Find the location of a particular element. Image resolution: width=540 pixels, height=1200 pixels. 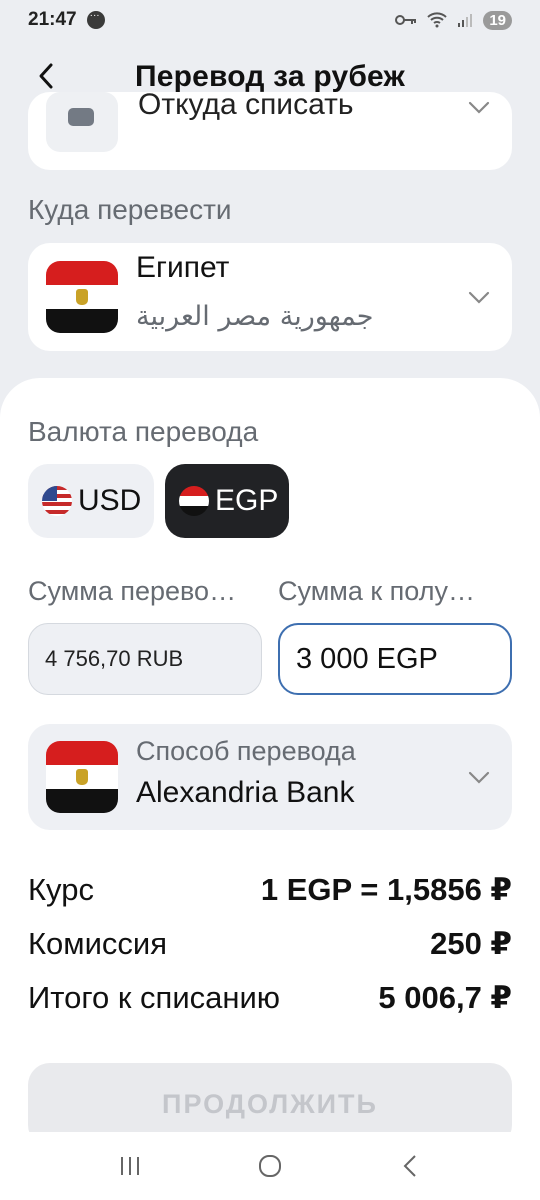

transfer-method-label: Способ перевода is located at coordinates (246, 751).